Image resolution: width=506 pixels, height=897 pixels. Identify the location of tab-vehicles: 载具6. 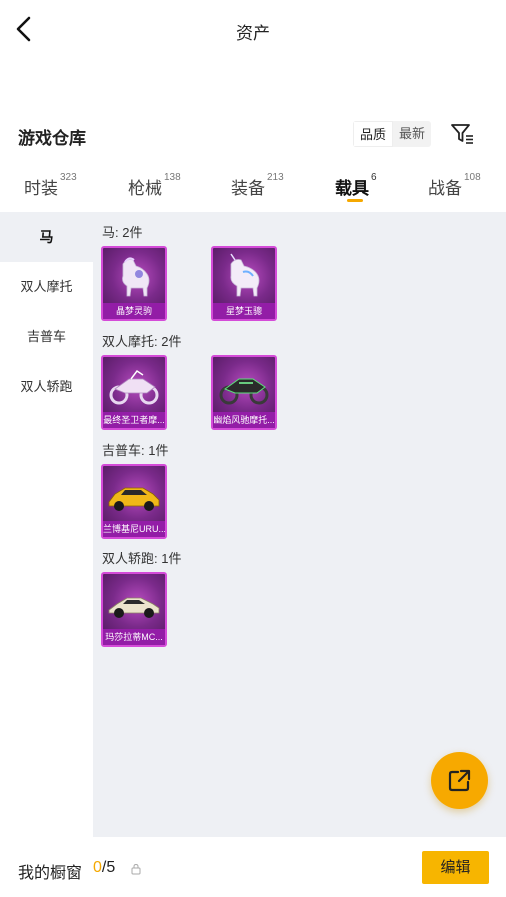
(356, 185).